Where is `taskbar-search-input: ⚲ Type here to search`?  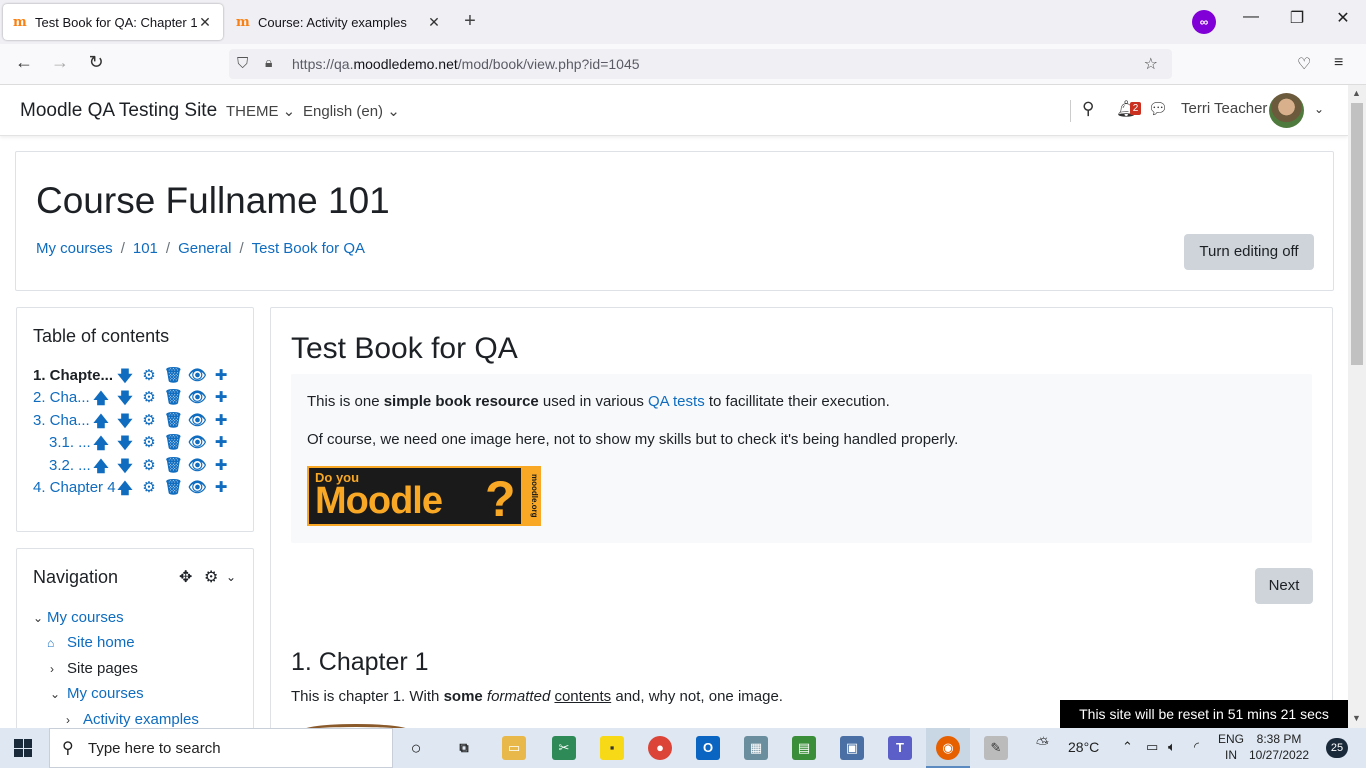
taskbar-search-input: ⚲ Type here to search is located at coordinates (221, 748).